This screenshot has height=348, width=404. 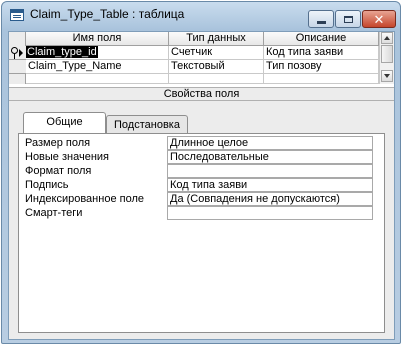 I want to click on maximize-button, so click(x=348, y=19).